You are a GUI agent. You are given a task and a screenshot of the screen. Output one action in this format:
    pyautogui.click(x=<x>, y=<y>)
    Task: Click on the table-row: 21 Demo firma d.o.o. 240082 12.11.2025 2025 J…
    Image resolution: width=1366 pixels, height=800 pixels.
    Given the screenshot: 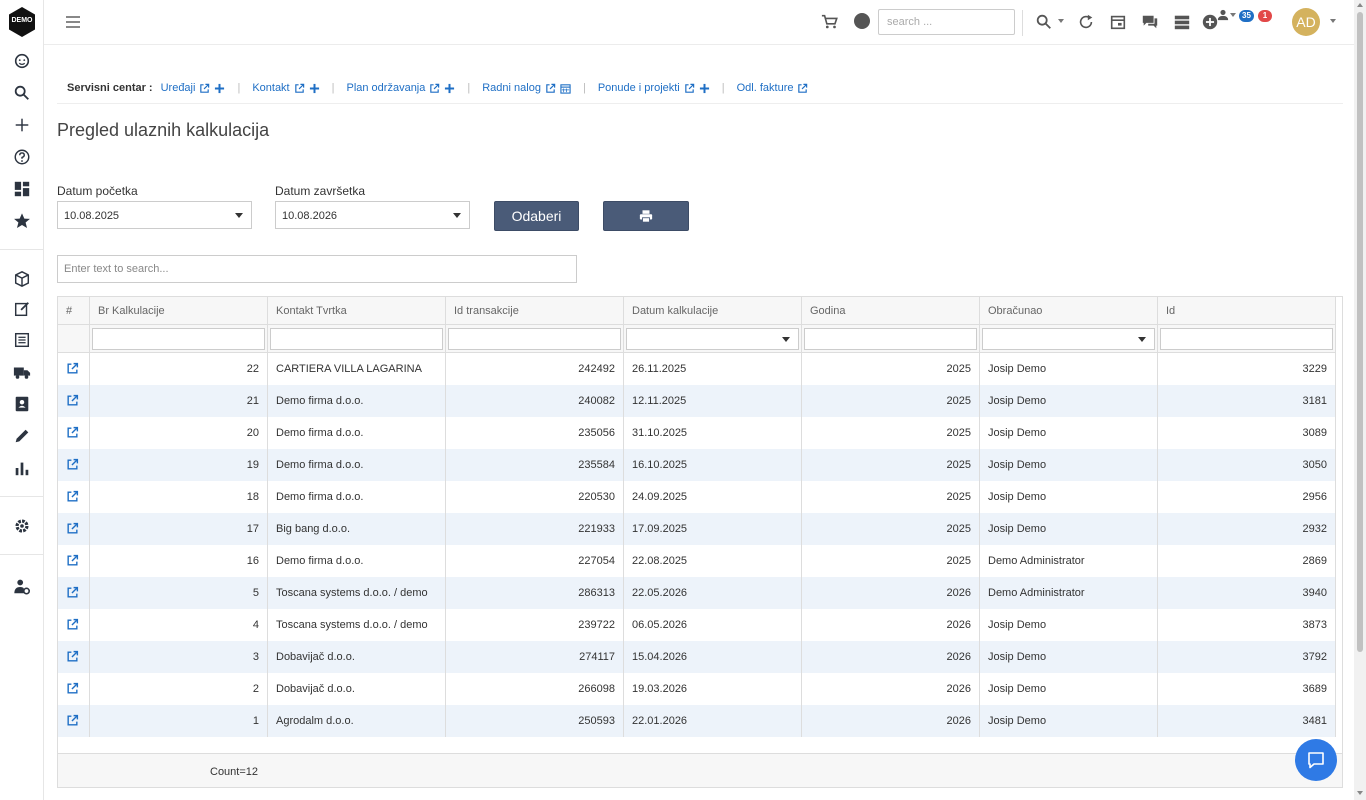 What is the action you would take?
    pyautogui.click(x=697, y=401)
    